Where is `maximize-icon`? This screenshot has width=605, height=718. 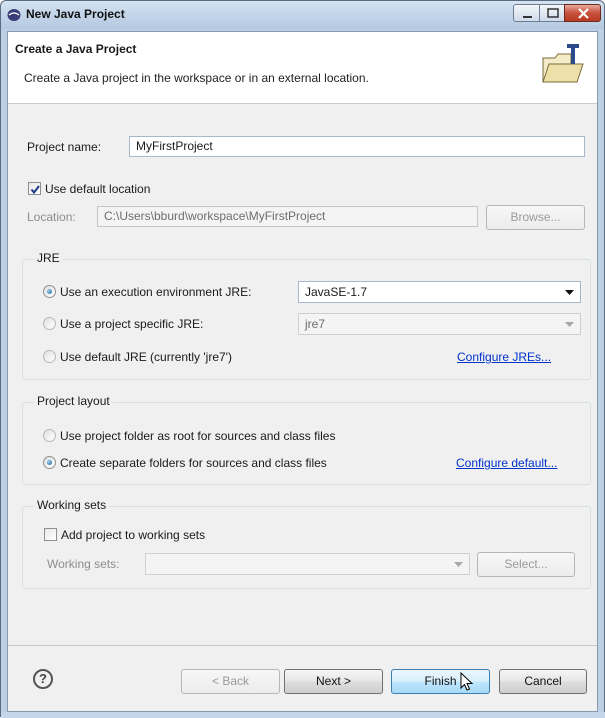 maximize-icon is located at coordinates (553, 13).